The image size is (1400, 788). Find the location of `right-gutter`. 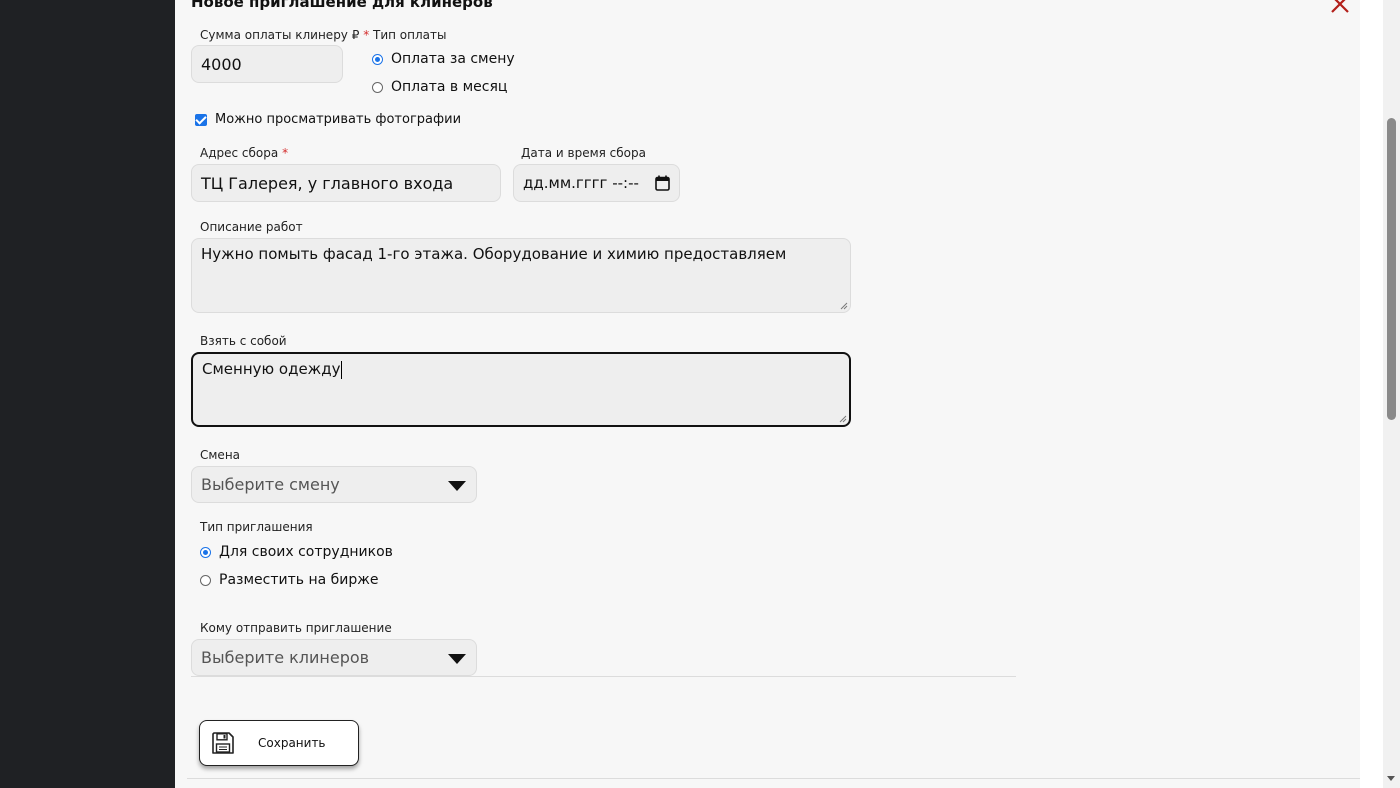

right-gutter is located at coordinates (1371, 394).